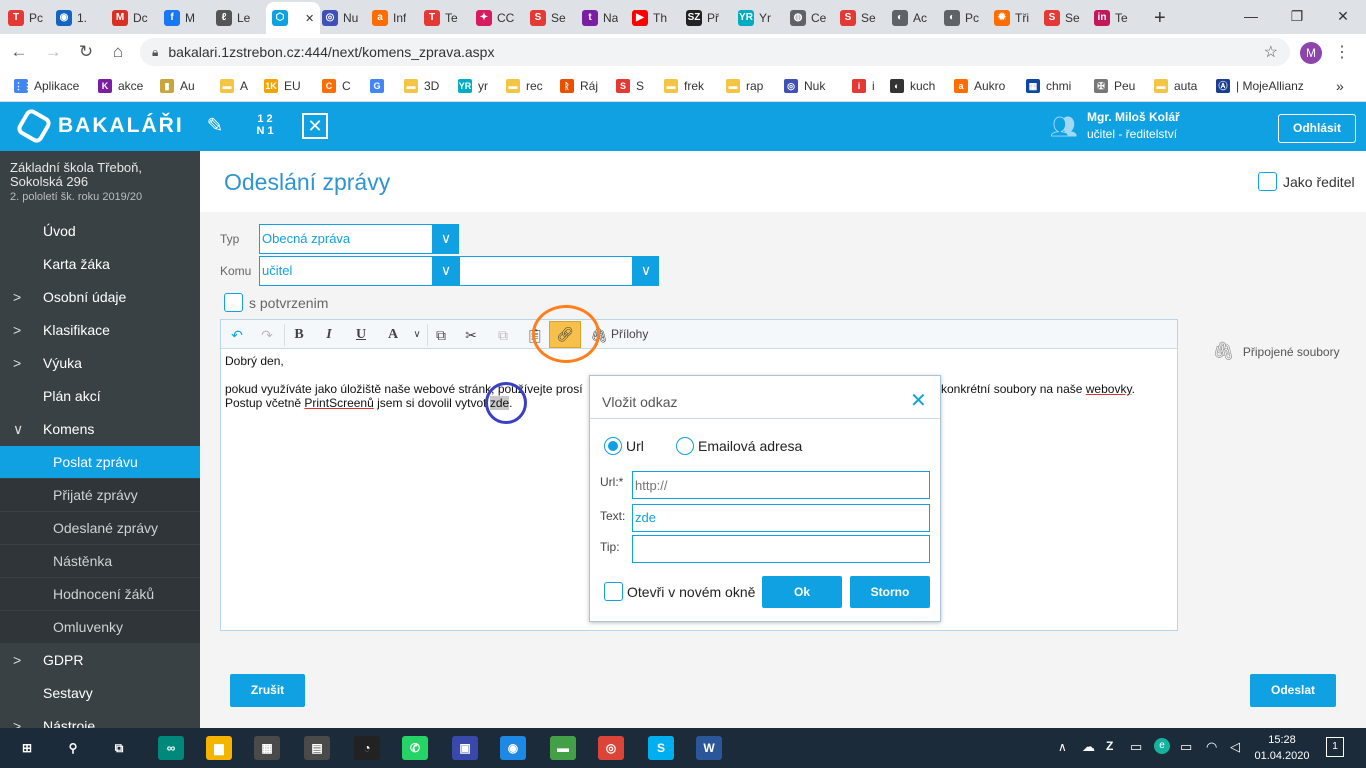  What do you see at coordinates (685, 446) in the screenshot?
I see `radio-email` at bounding box center [685, 446].